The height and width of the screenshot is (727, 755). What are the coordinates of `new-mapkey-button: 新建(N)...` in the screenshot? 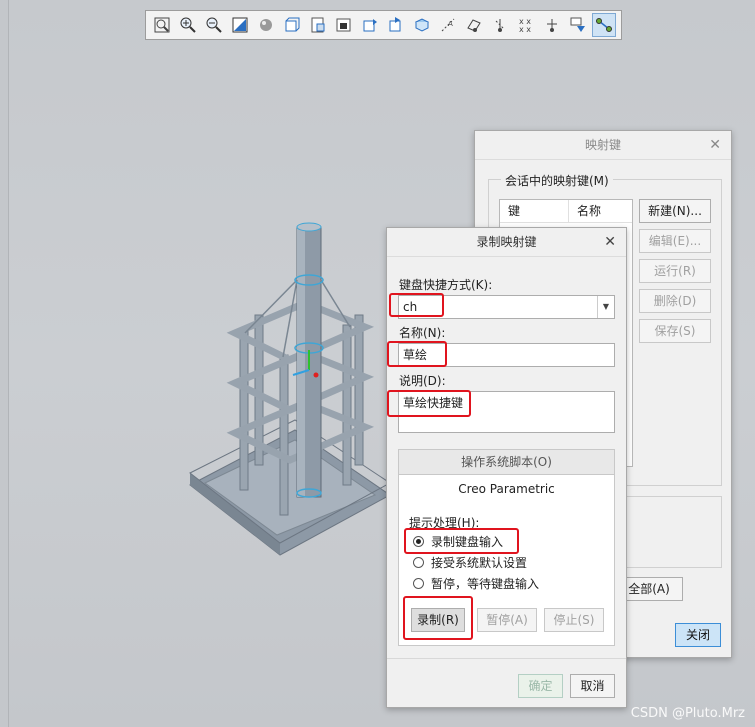 It's located at (675, 211).